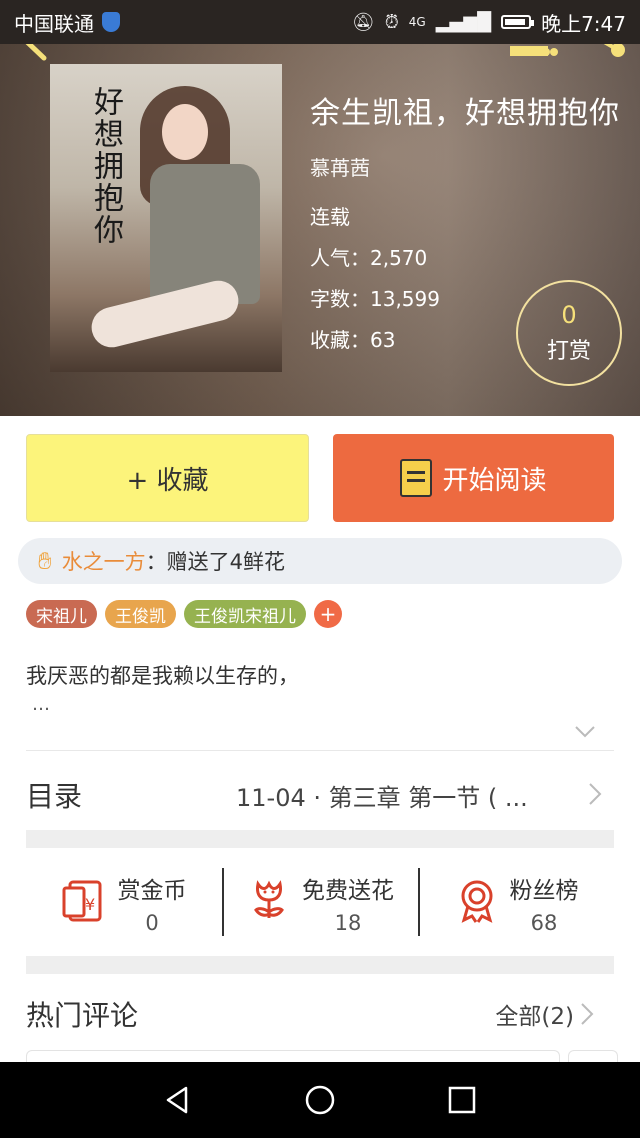 The width and height of the screenshot is (640, 1138). I want to click on flower-icon, so click(269, 903).